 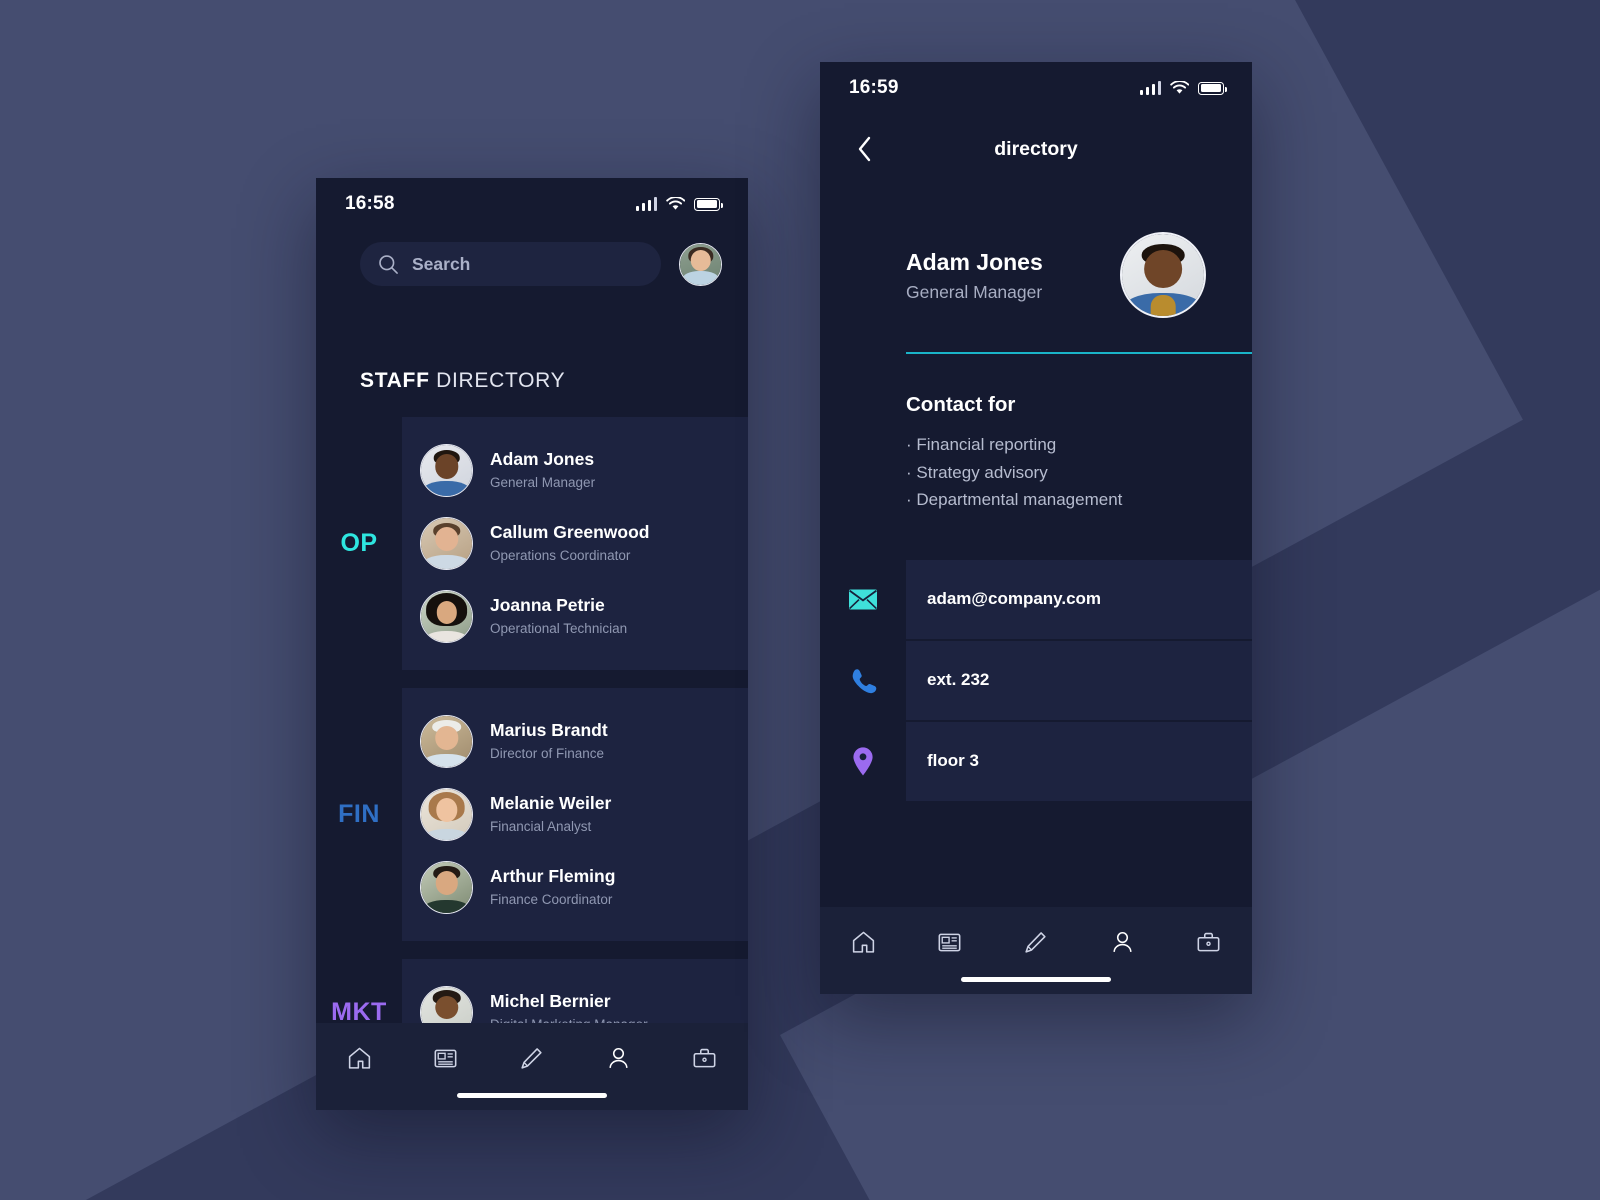 I want to click on group-tag-op: OP, so click(x=359, y=543).